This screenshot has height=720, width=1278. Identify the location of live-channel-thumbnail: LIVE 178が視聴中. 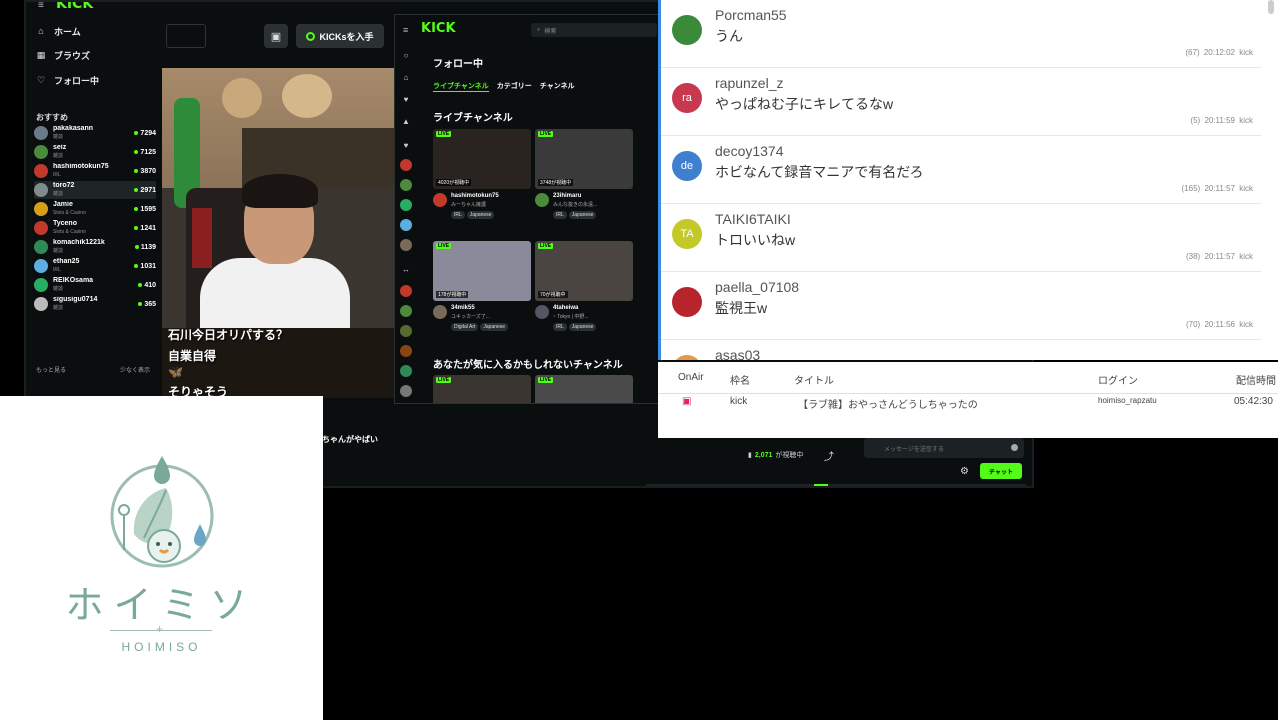
(482, 271).